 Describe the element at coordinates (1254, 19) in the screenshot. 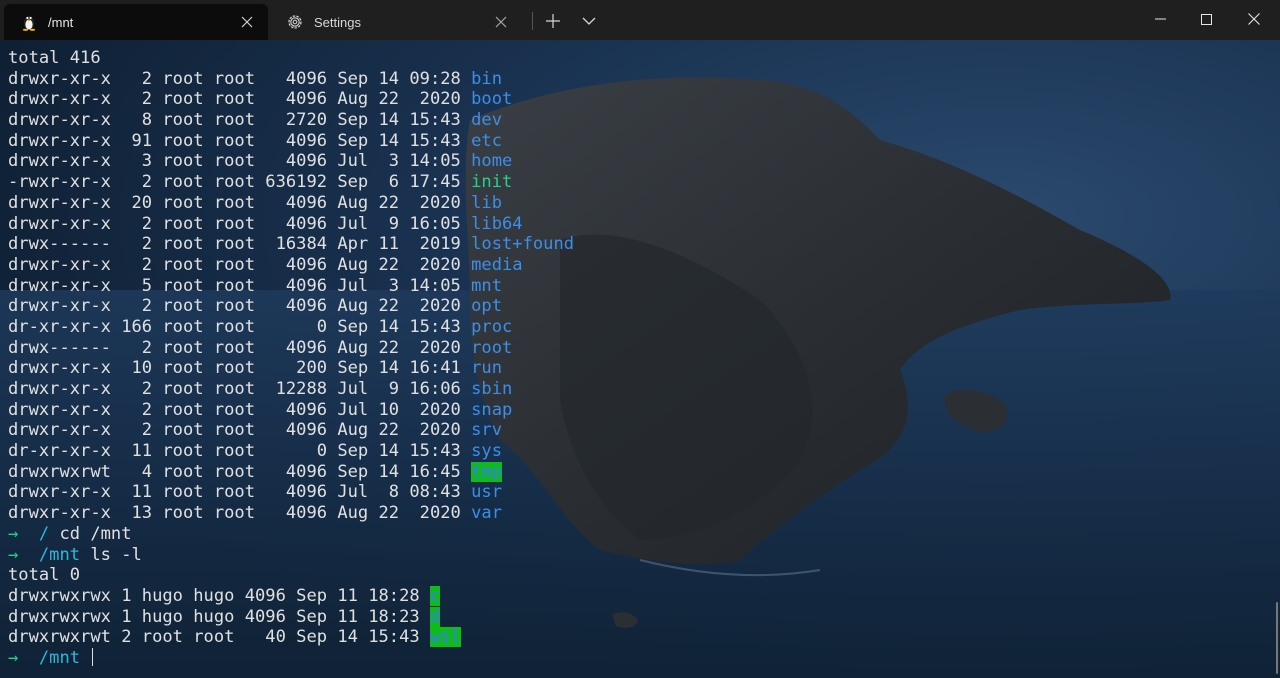

I see `close-icon` at that location.